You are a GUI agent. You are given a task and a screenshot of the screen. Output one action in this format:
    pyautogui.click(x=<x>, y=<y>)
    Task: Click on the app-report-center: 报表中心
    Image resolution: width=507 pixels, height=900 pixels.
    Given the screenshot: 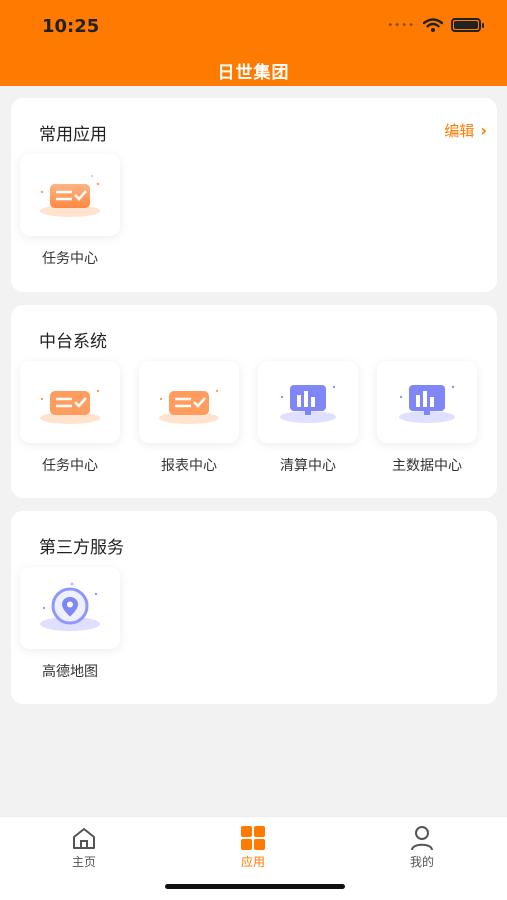 What is the action you would take?
    pyautogui.click(x=189, y=418)
    